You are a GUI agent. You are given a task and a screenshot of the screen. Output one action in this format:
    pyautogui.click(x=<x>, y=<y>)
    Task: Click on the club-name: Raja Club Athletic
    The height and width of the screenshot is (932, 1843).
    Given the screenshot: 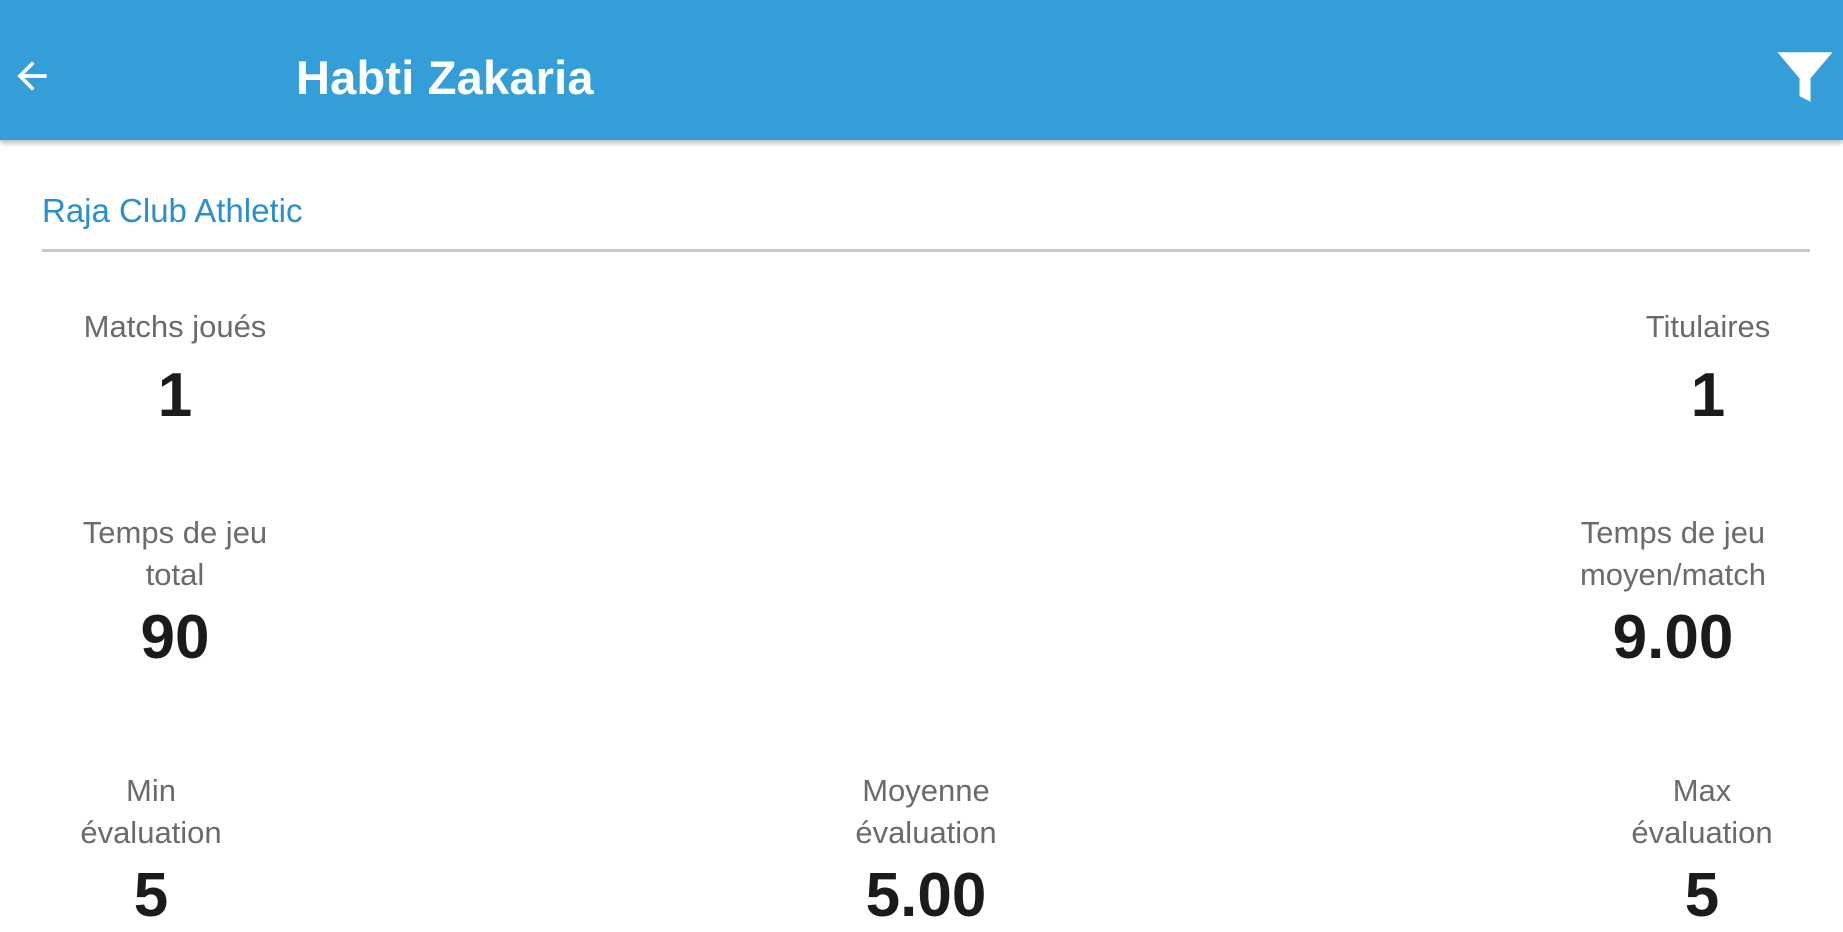 What is the action you would take?
    pyautogui.click(x=172, y=210)
    